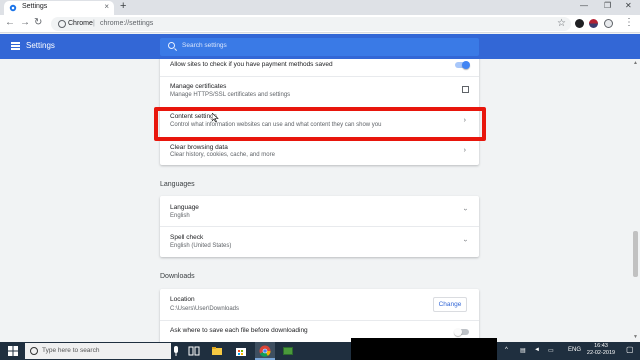  What do you see at coordinates (177, 276) in the screenshot?
I see `downloads-section-title: Downloads` at bounding box center [177, 276].